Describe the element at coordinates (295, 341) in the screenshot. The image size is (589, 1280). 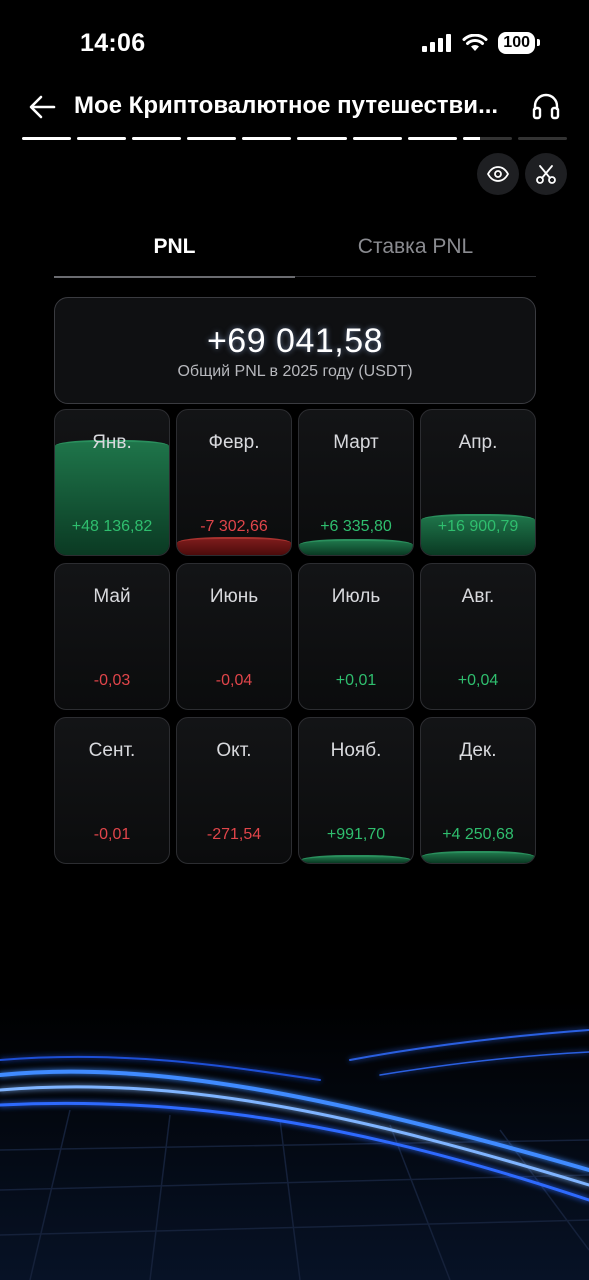
I see `total-pnl-value: +69 041,58` at that location.